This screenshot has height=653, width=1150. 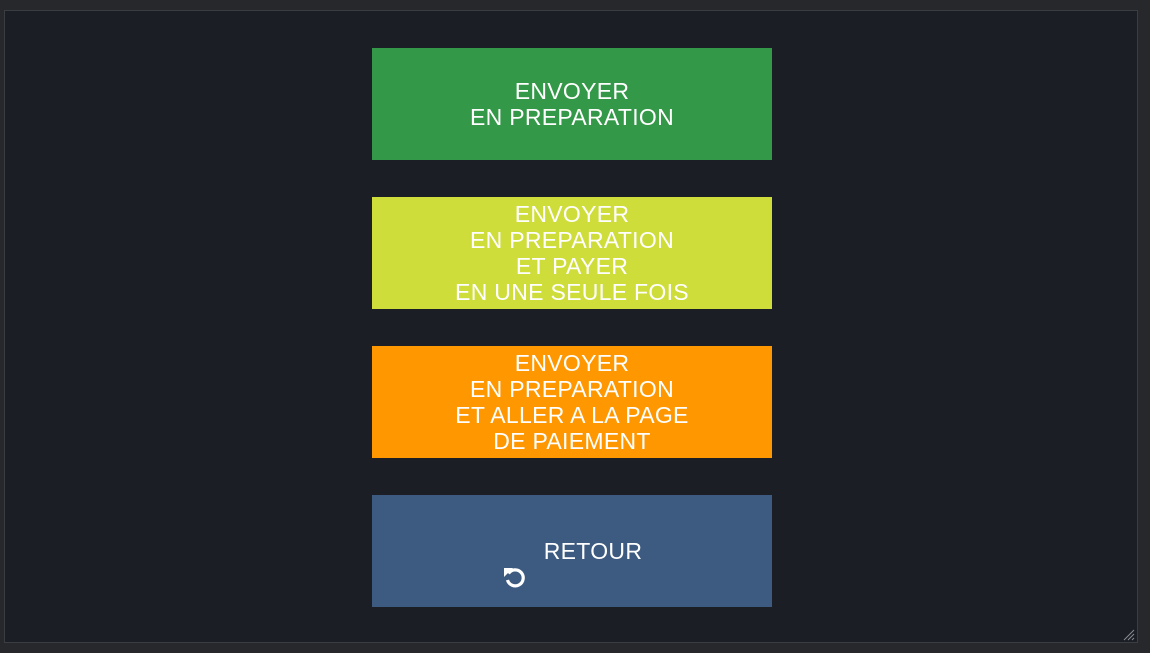 What do you see at coordinates (515, 563) in the screenshot?
I see `undo-icon` at bounding box center [515, 563].